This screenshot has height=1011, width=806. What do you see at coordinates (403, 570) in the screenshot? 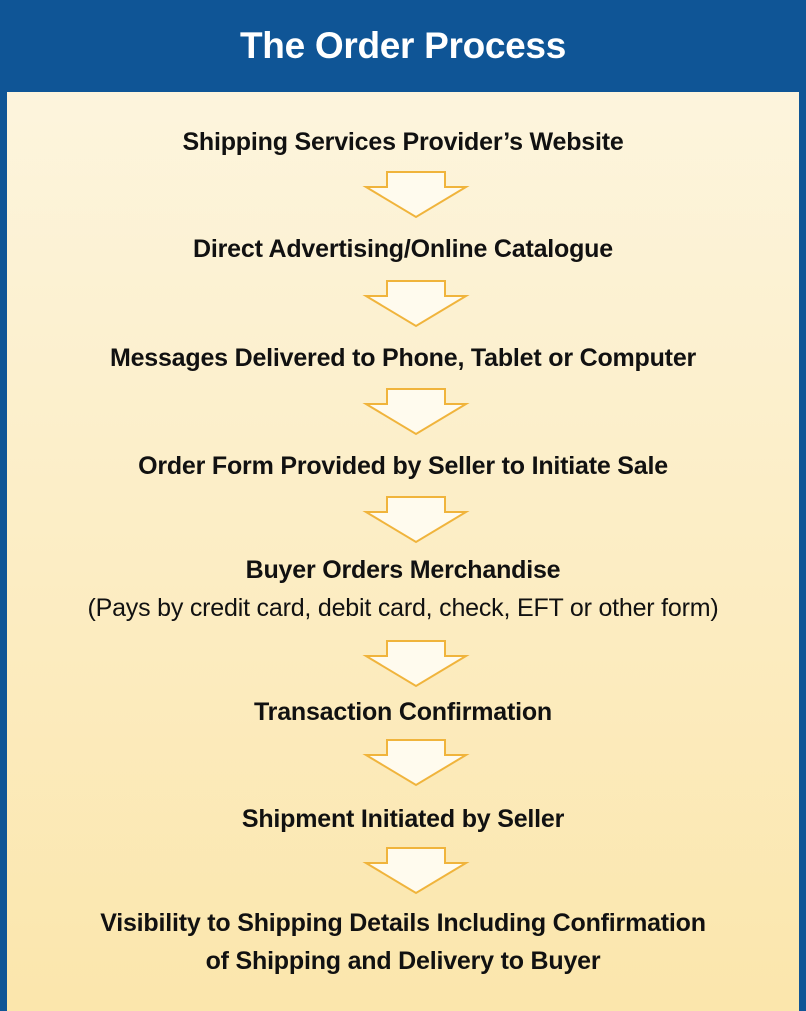
I see `step-label: Buyer Orders Merchandise` at bounding box center [403, 570].